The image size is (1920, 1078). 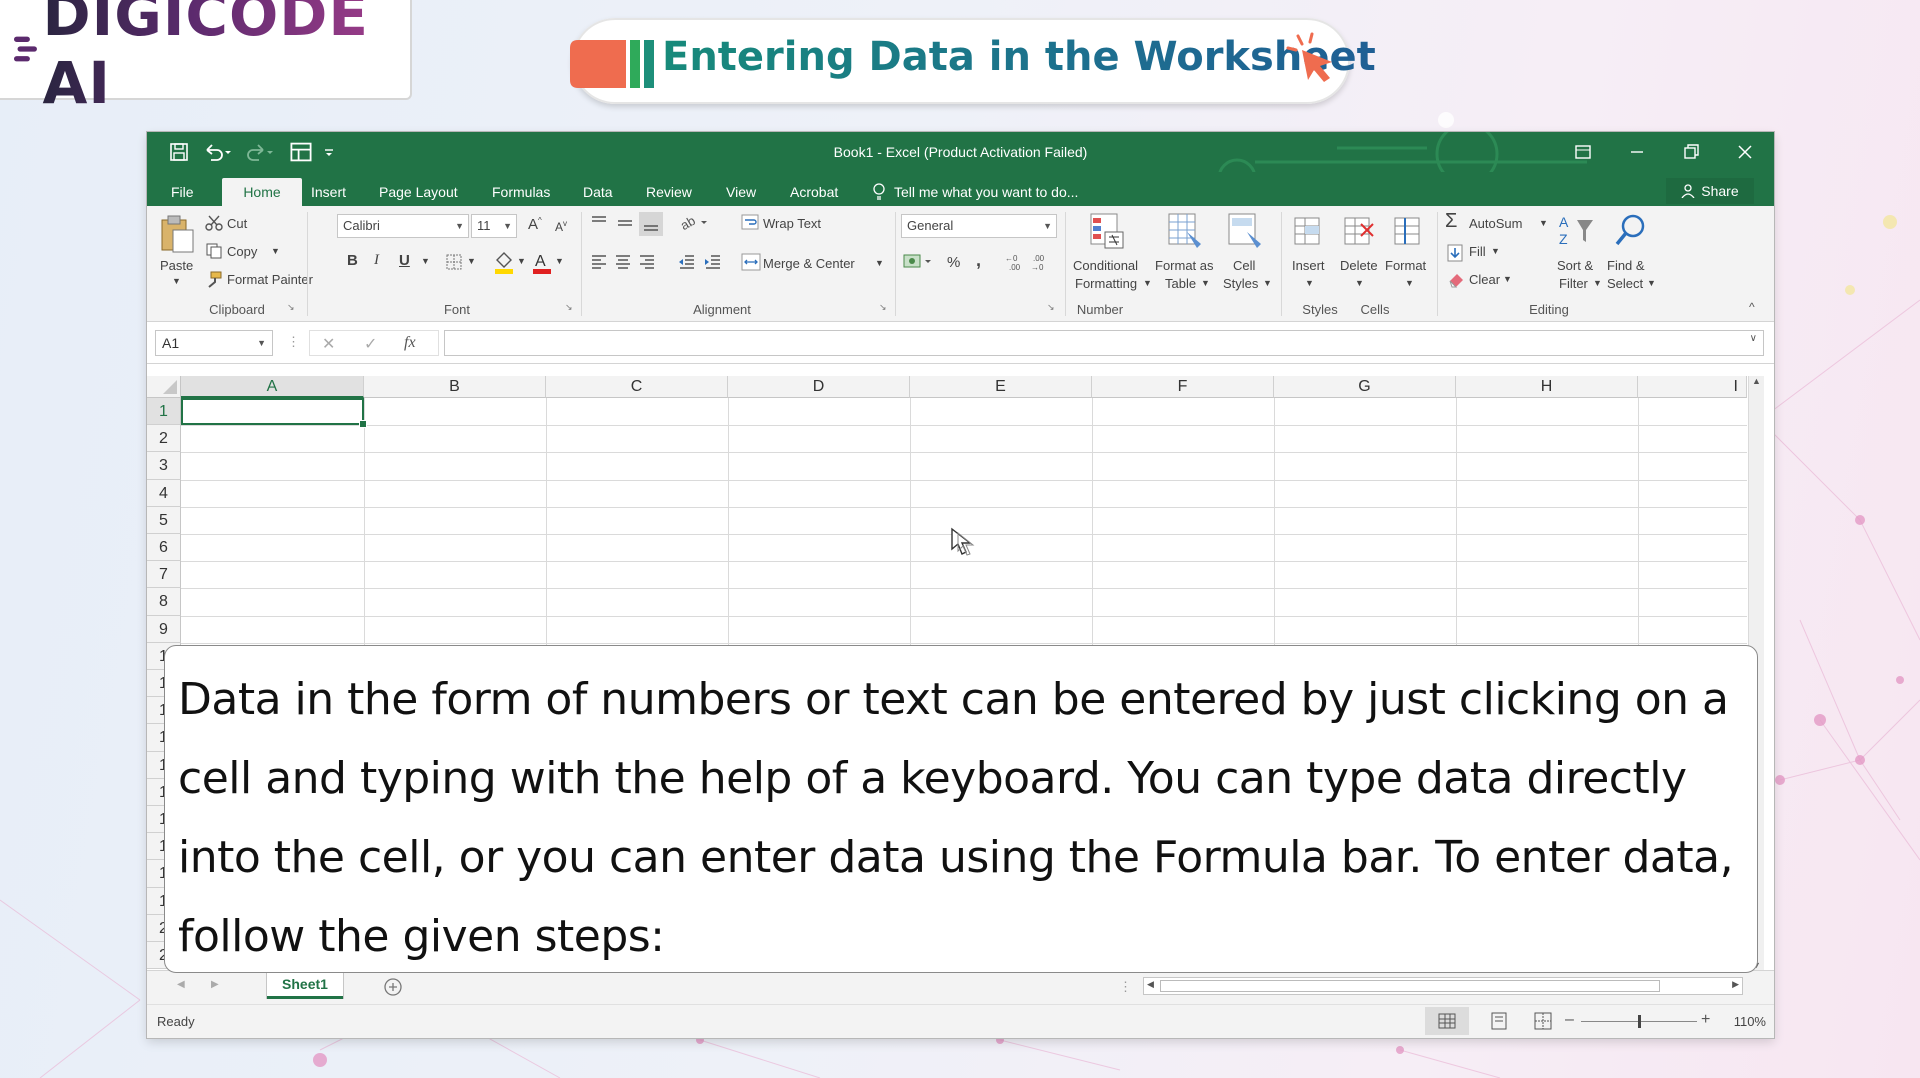 I want to click on percent-style-button: %, so click(x=953, y=262).